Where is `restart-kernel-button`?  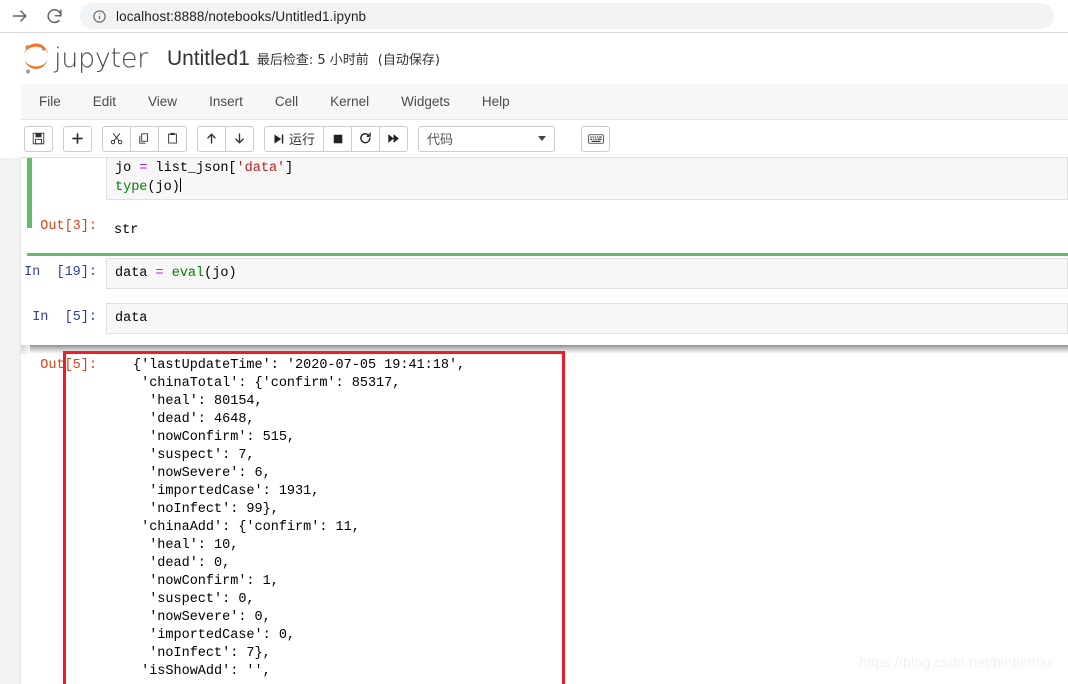 restart-kernel-button is located at coordinates (366, 138).